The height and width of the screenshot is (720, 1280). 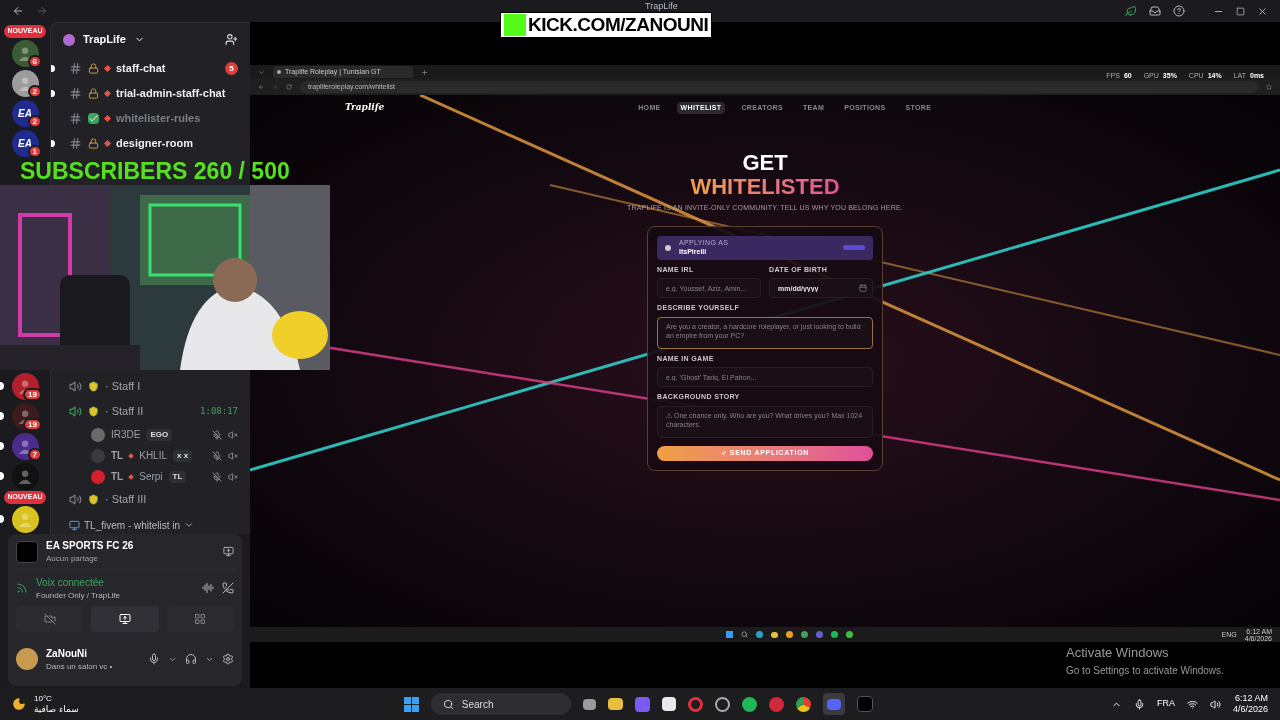 I want to click on new-tab-icon, so click(x=424, y=72).